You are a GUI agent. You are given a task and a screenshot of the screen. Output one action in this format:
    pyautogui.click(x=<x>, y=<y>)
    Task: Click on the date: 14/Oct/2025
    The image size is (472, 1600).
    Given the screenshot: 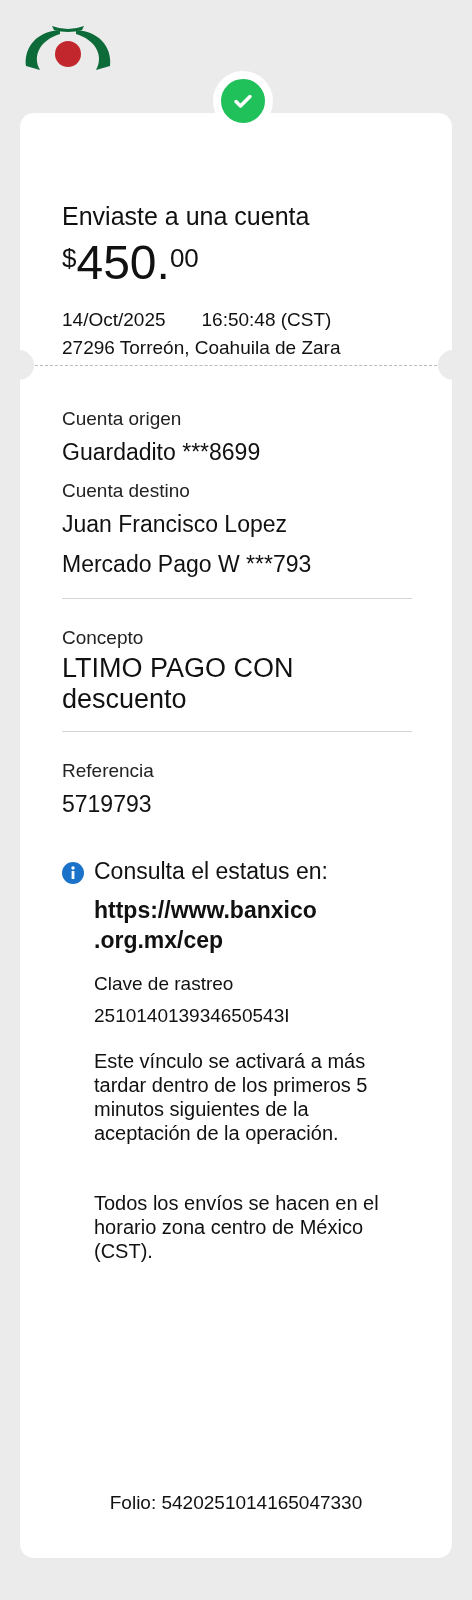 What is the action you would take?
    pyautogui.click(x=114, y=320)
    